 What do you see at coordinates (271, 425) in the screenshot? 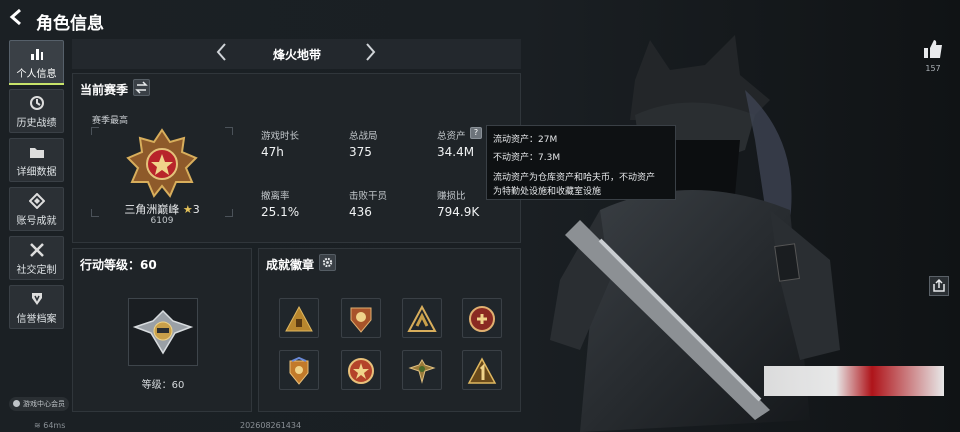
I see `player-uid: 202608261434` at bounding box center [271, 425].